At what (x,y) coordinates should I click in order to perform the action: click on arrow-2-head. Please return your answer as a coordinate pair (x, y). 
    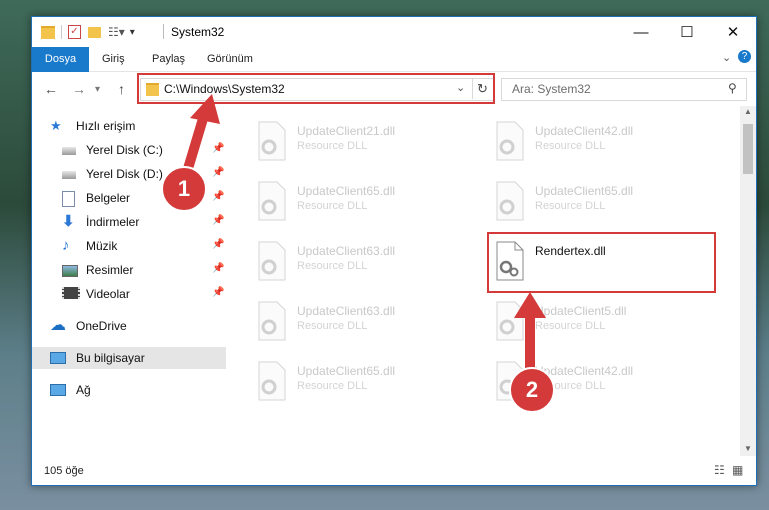
    Looking at the image, I should click on (530, 305).